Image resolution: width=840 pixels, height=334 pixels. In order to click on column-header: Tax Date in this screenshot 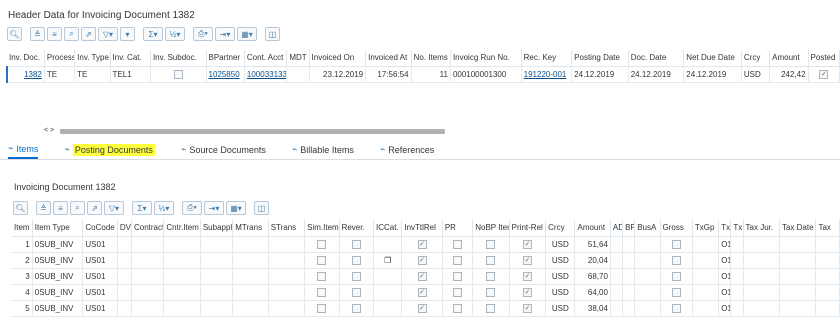, I will do `click(798, 228)`.